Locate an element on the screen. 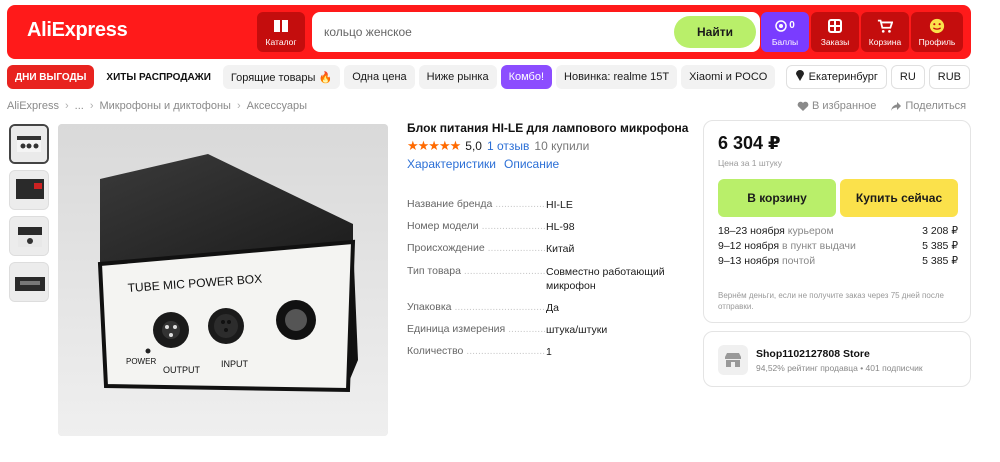 This screenshot has height=462, width=1000. add-to-cart-button: В корзину is located at coordinates (777, 198).